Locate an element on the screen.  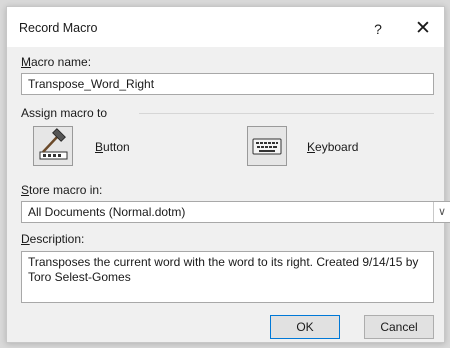
macro-name-label: Macro name: is located at coordinates (56, 62).